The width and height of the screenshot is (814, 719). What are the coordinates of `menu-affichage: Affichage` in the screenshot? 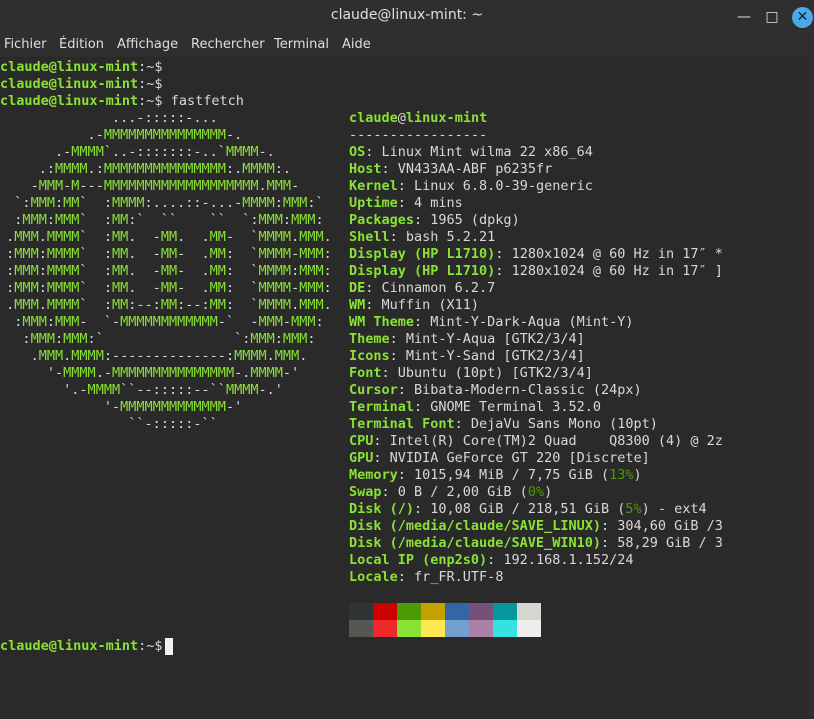 It's located at (147, 44).